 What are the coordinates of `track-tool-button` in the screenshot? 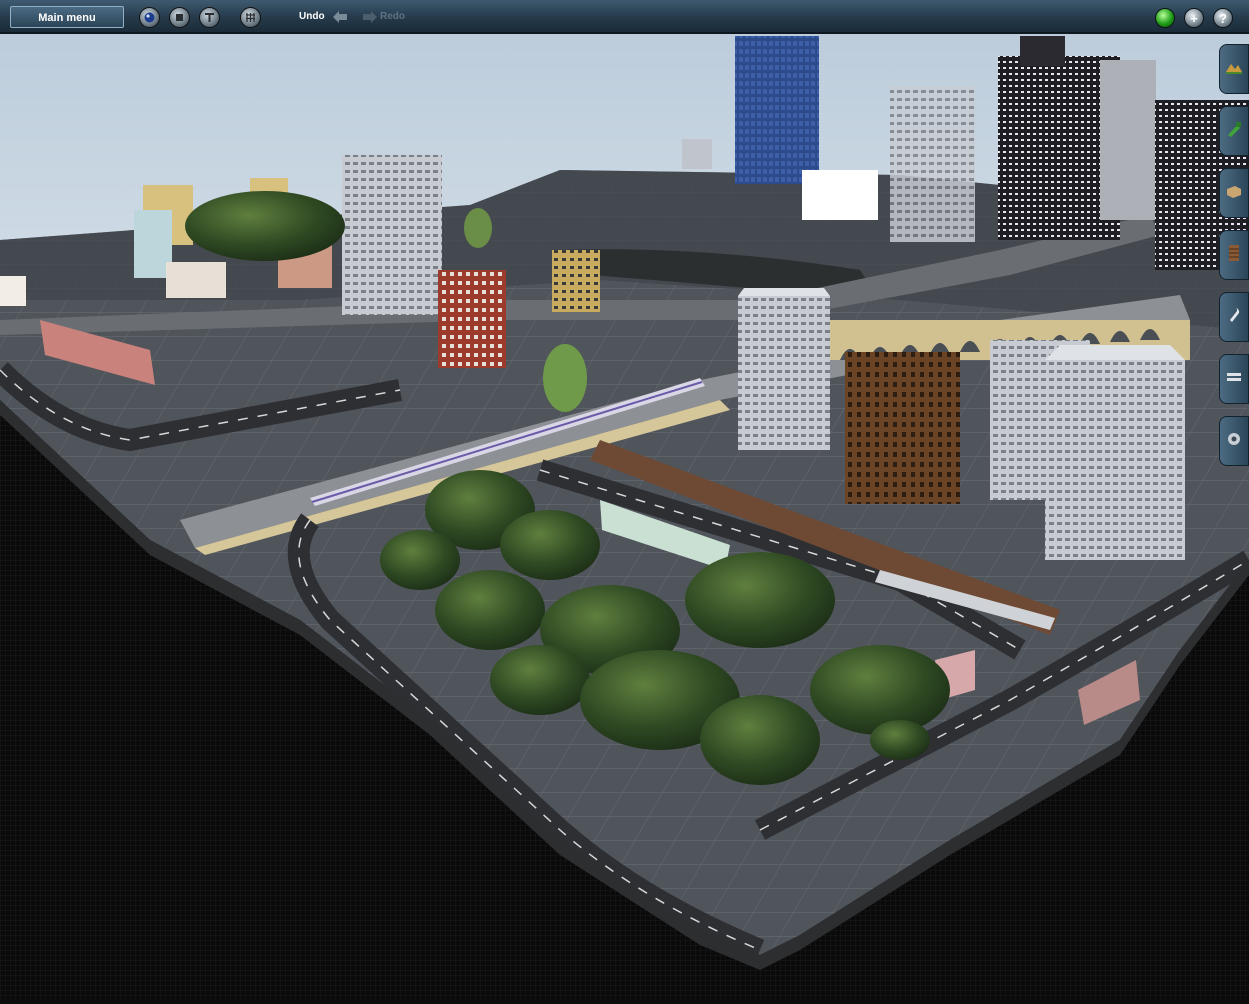 It's located at (209, 17).